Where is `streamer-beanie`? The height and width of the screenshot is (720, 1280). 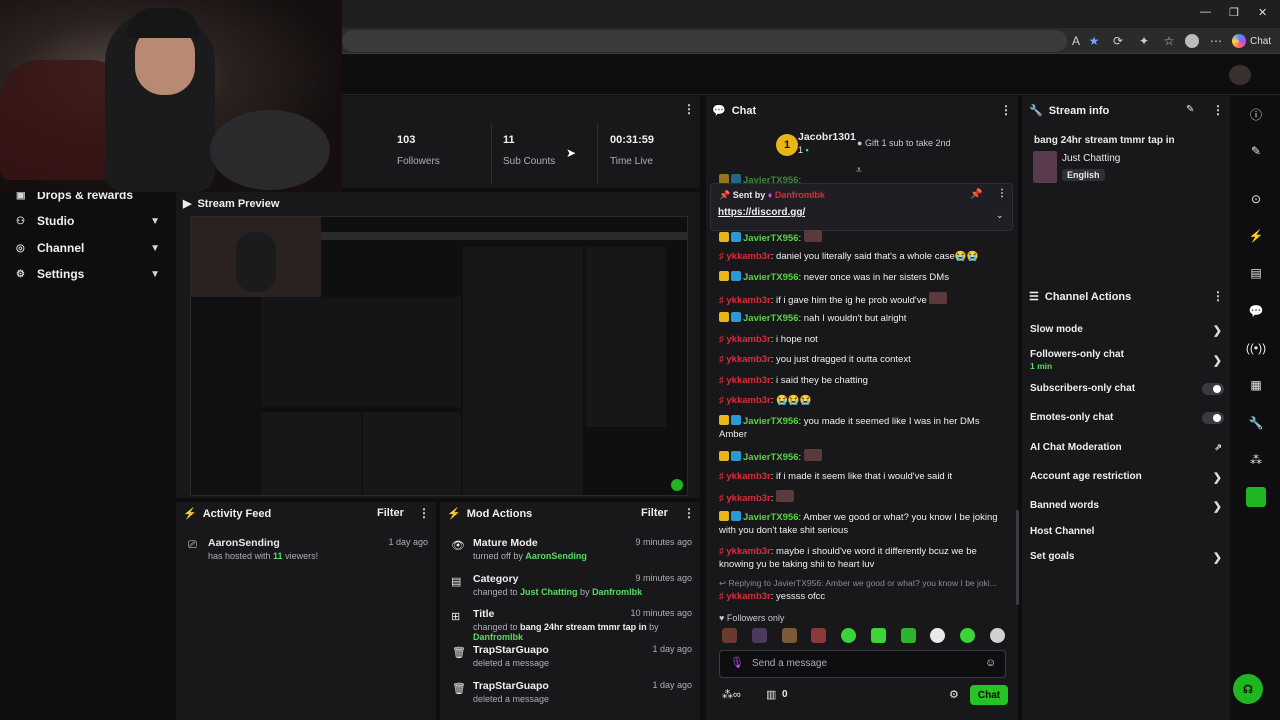 streamer-beanie is located at coordinates (163, 23).